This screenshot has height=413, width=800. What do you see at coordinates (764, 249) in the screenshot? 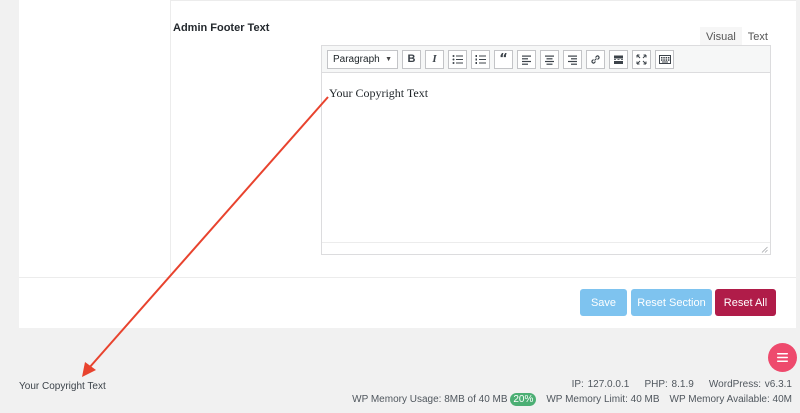
I see `resize-handle-icon` at bounding box center [764, 249].